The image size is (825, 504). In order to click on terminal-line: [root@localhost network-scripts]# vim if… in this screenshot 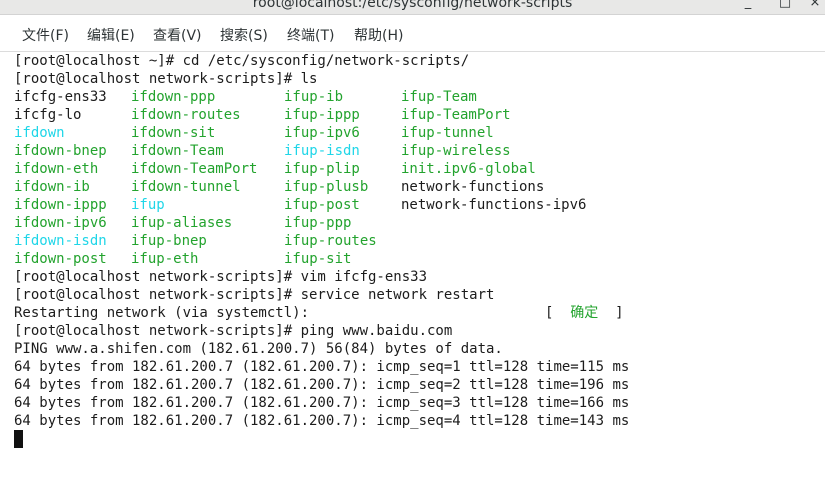, I will do `click(221, 277)`.